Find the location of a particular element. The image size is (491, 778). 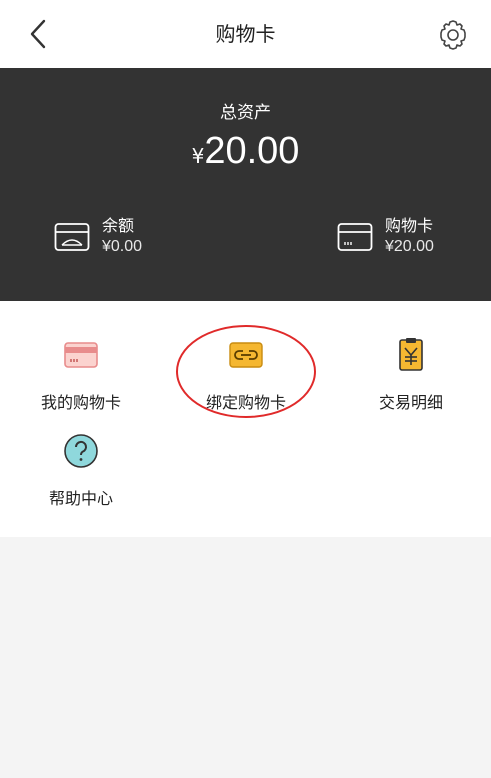

back-button is located at coordinates (40, 34).